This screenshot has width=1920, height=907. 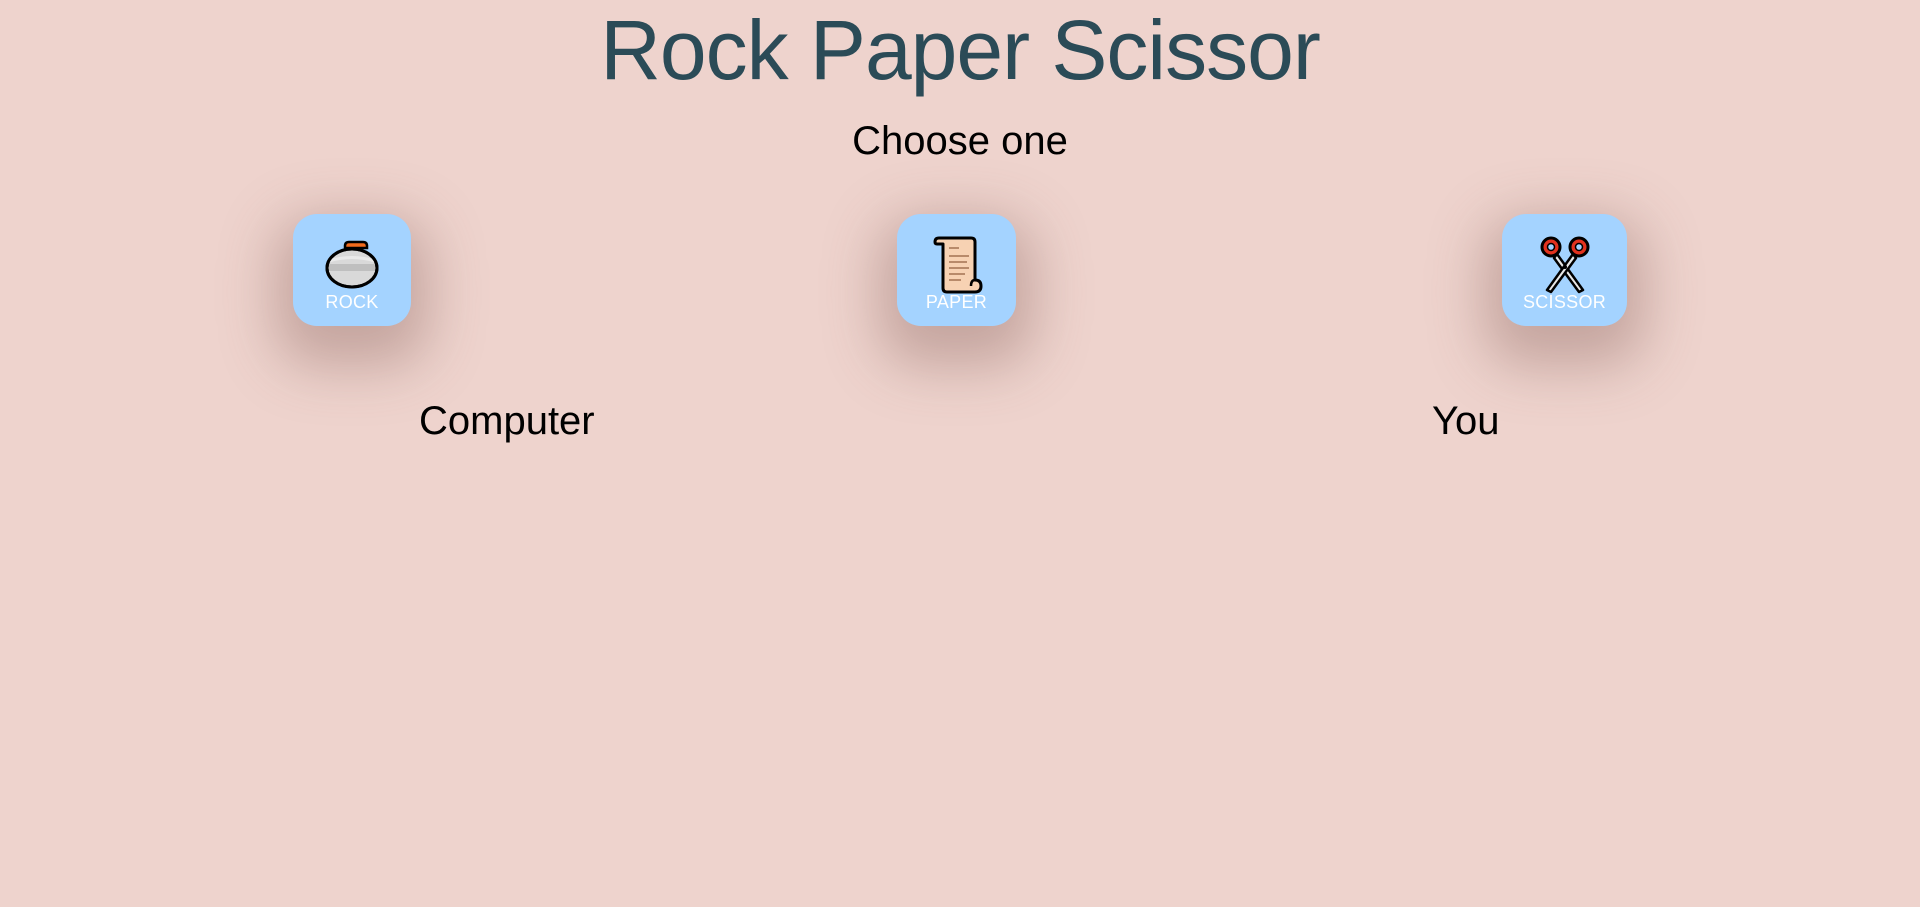 I want to click on page-title: Rock Paper Scissor, so click(x=960, y=50).